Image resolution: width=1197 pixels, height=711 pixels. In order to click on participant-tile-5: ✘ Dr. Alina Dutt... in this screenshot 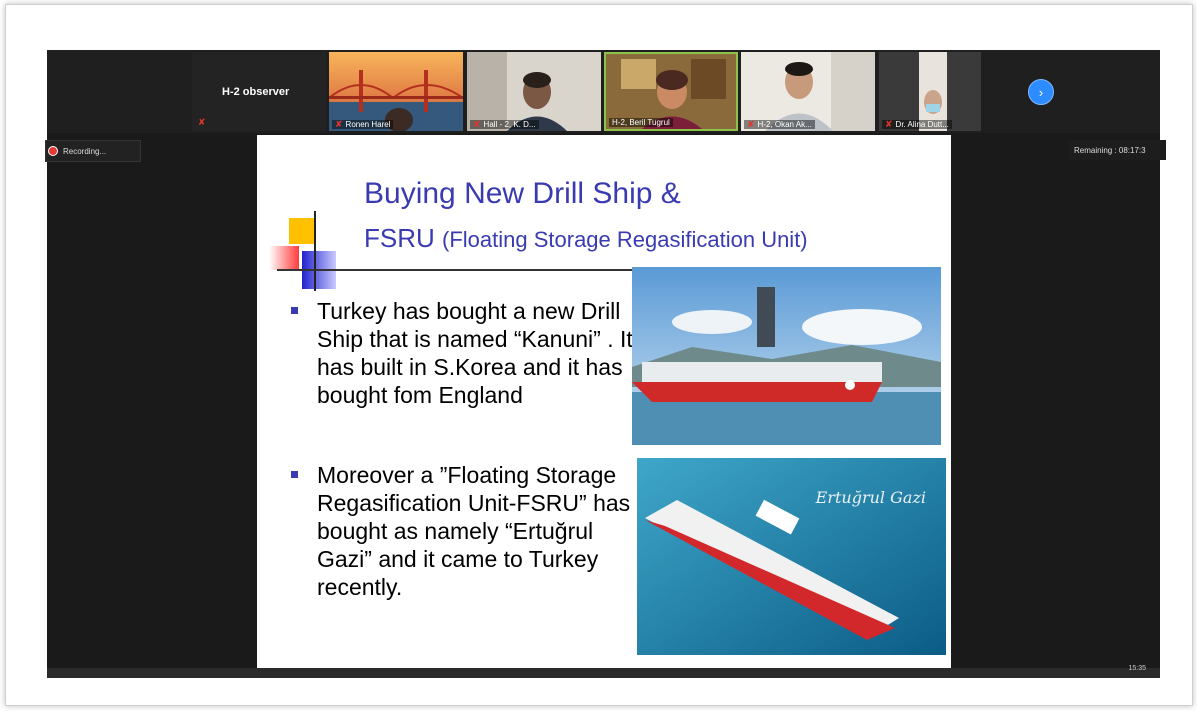, I will do `click(930, 91)`.